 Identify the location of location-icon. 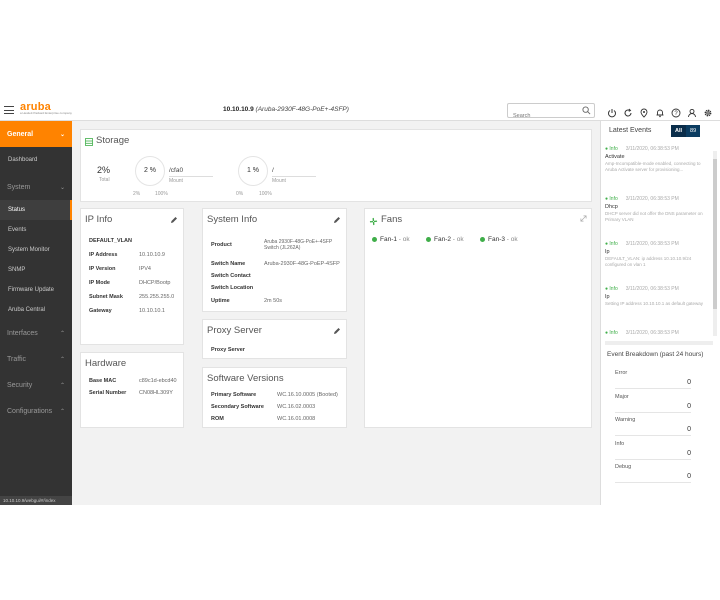
(644, 111).